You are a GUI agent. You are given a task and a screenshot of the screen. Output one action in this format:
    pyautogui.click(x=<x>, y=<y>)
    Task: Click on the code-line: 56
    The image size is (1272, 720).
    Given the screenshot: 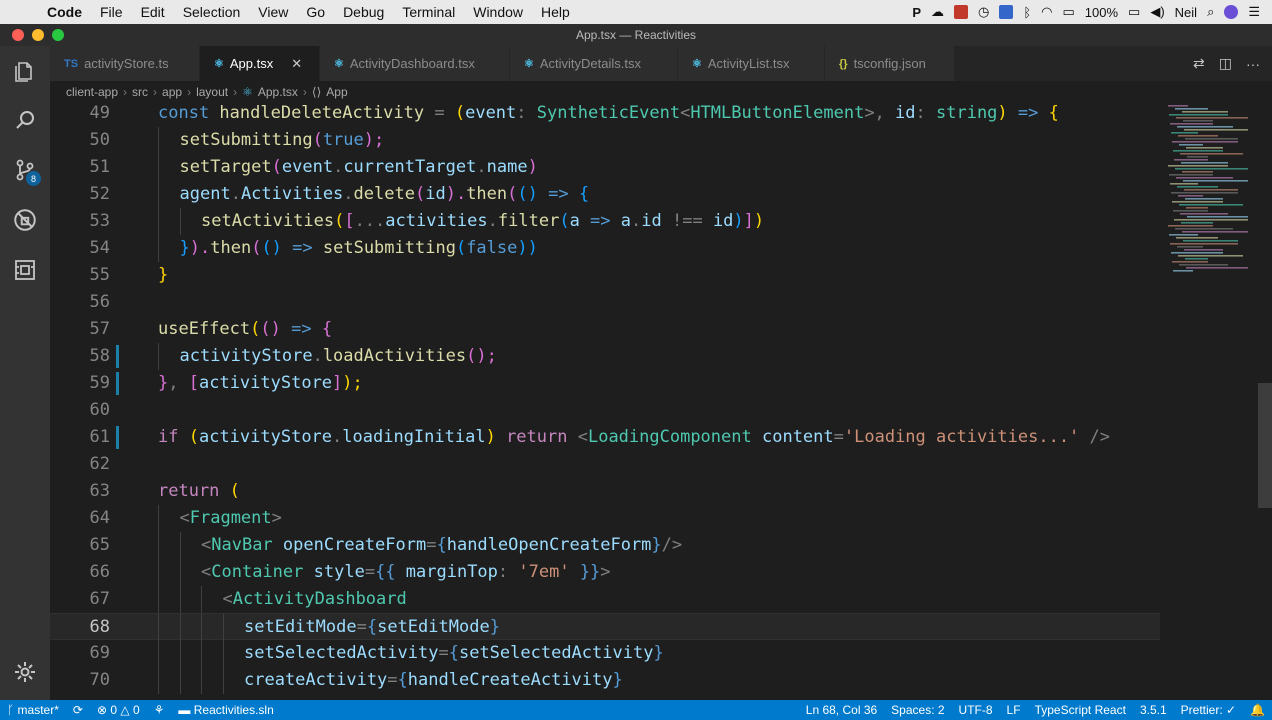 What is the action you would take?
    pyautogui.click(x=605, y=302)
    